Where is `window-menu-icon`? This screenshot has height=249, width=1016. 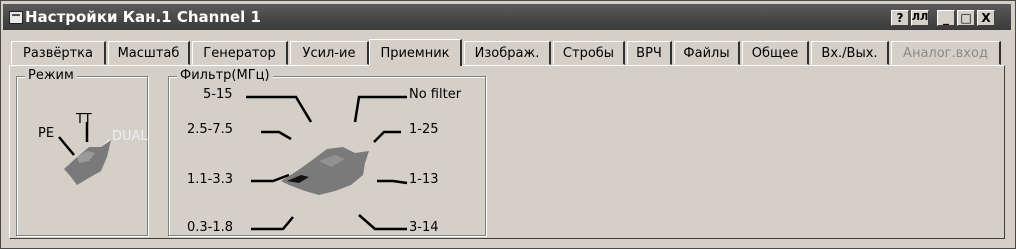 window-menu-icon is located at coordinates (16, 17).